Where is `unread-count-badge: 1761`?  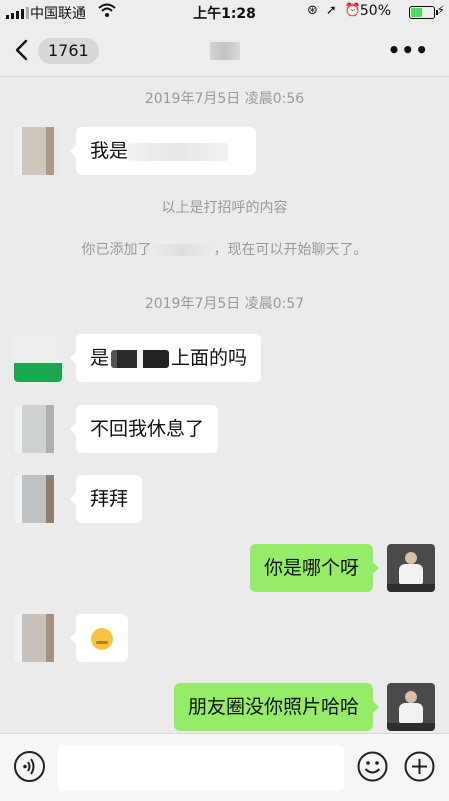
unread-count-badge: 1761 is located at coordinates (68, 51).